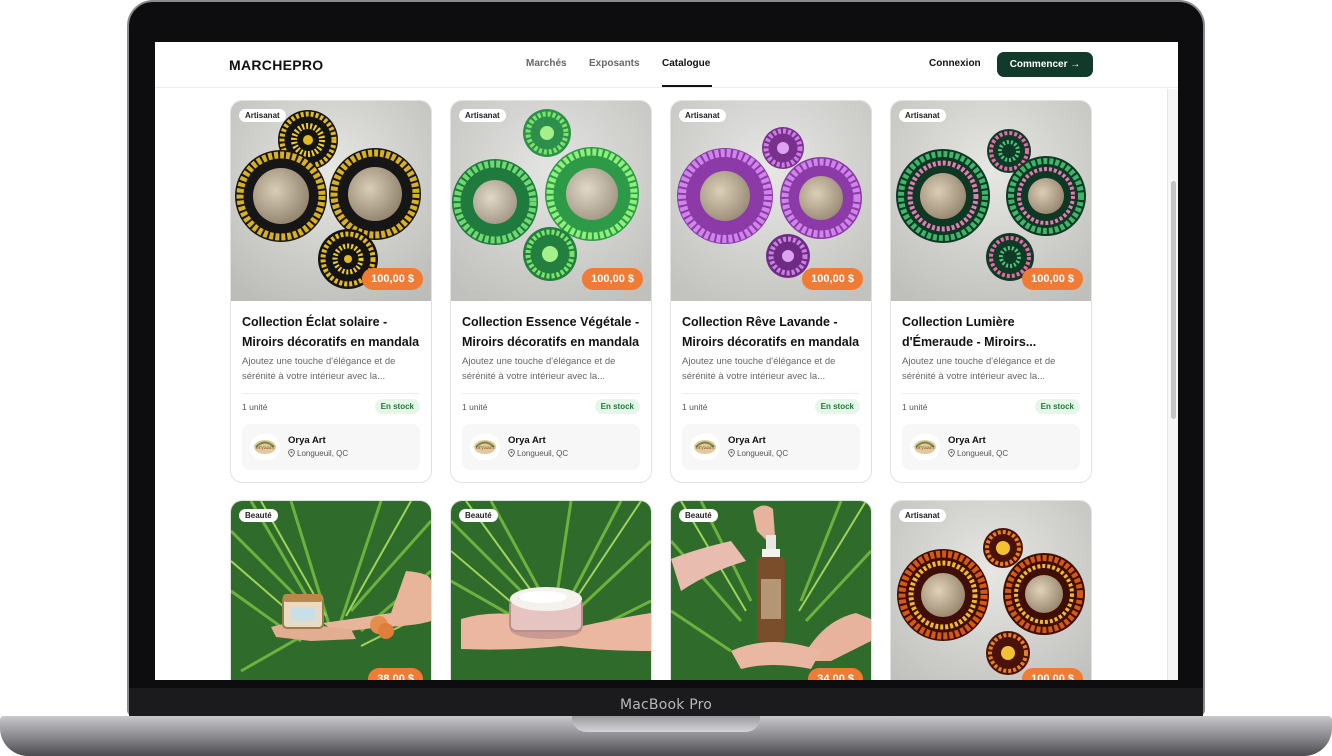 Image resolution: width=1332 pixels, height=756 pixels. I want to click on nav-link-marches: Marchés, so click(546, 63).